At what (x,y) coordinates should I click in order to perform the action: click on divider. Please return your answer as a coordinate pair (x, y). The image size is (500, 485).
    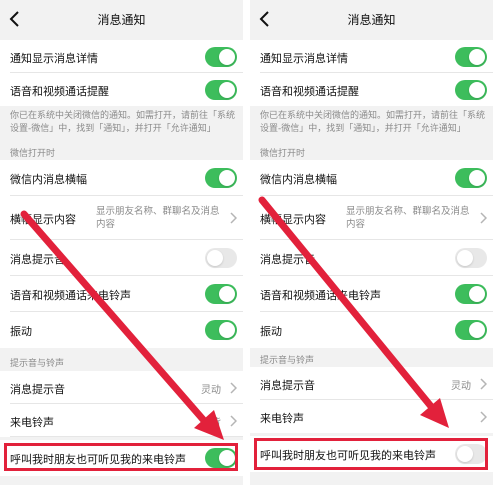
    Looking at the image, I should click on (126, 436).